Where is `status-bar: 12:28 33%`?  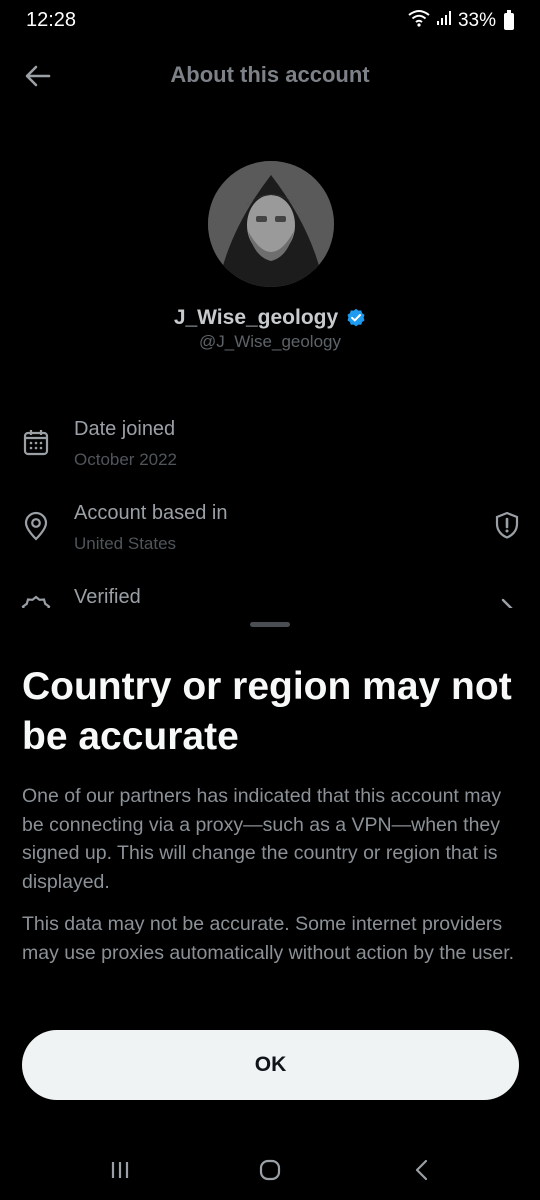 status-bar: 12:28 33% is located at coordinates (270, 22).